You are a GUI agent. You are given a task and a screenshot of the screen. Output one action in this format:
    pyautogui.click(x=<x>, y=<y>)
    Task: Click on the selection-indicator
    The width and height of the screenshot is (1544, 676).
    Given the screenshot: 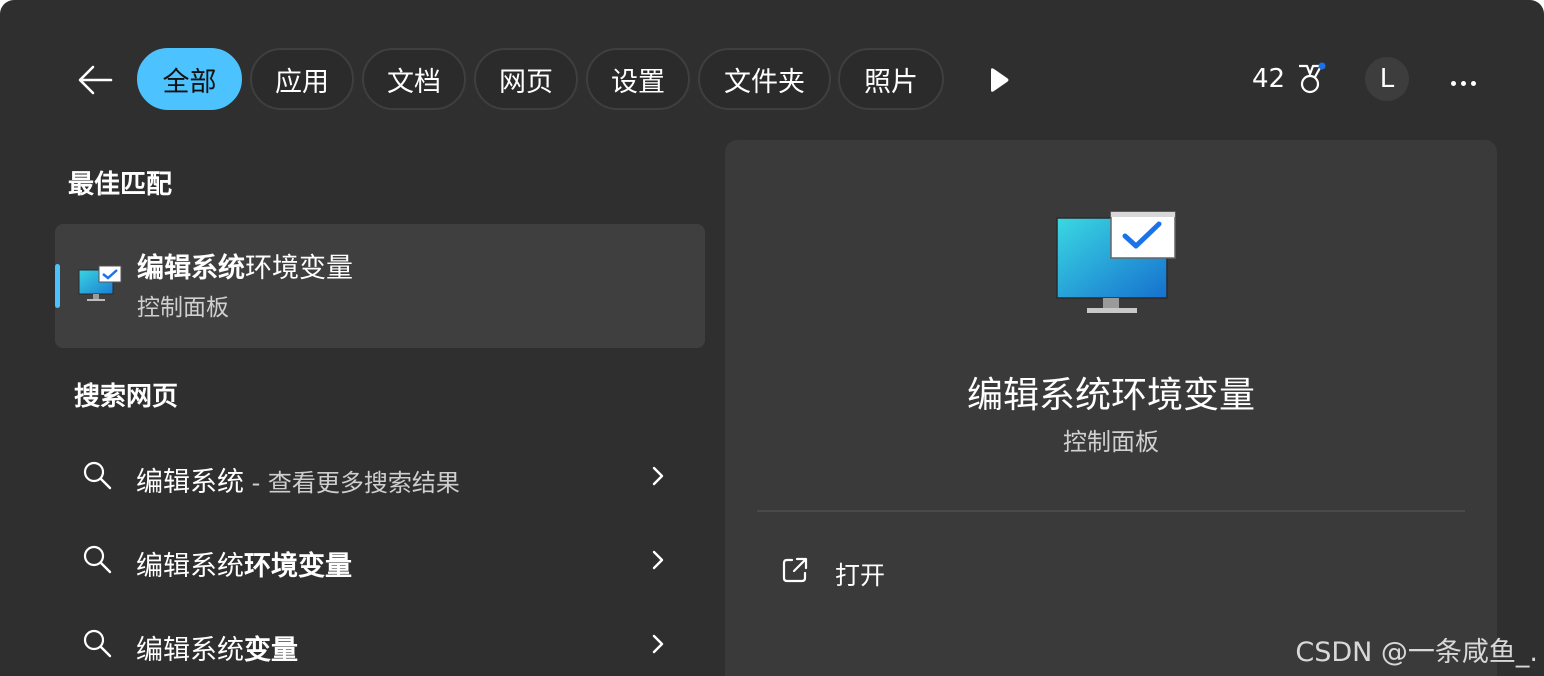 What is the action you would take?
    pyautogui.click(x=57, y=286)
    